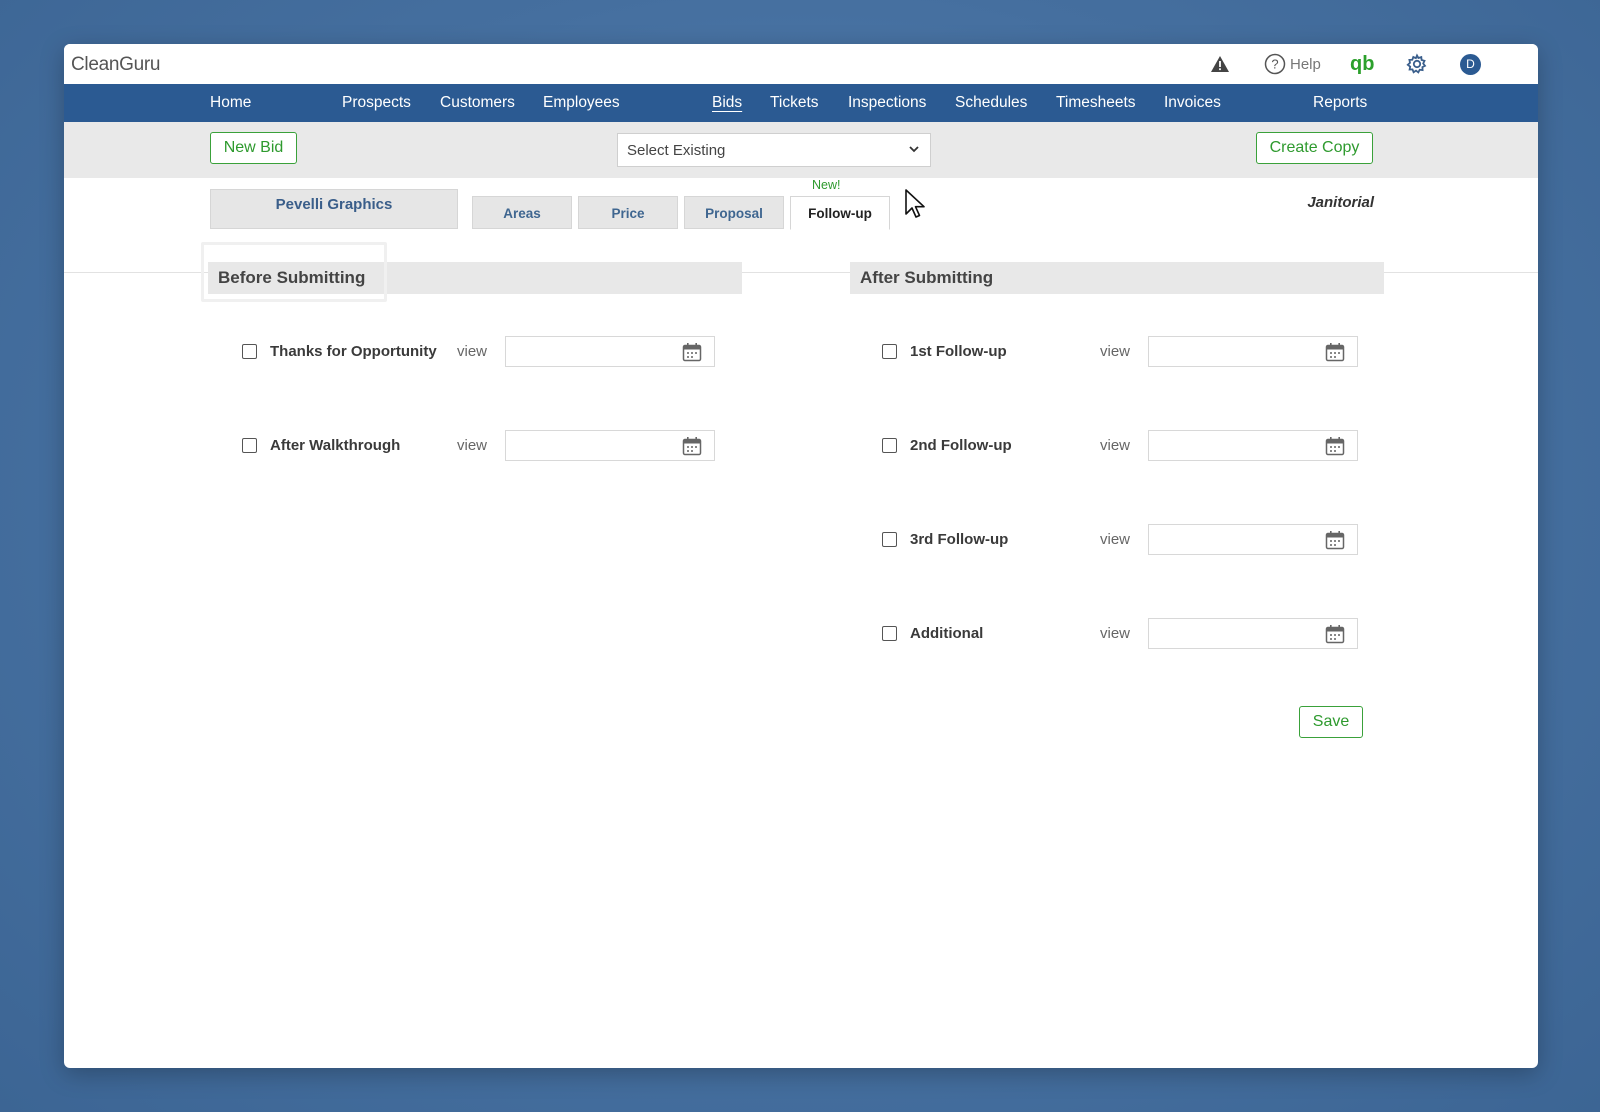 The image size is (1600, 1112). Describe the element at coordinates (335, 445) in the screenshot. I see `followup-label: After Walkthrough` at that location.